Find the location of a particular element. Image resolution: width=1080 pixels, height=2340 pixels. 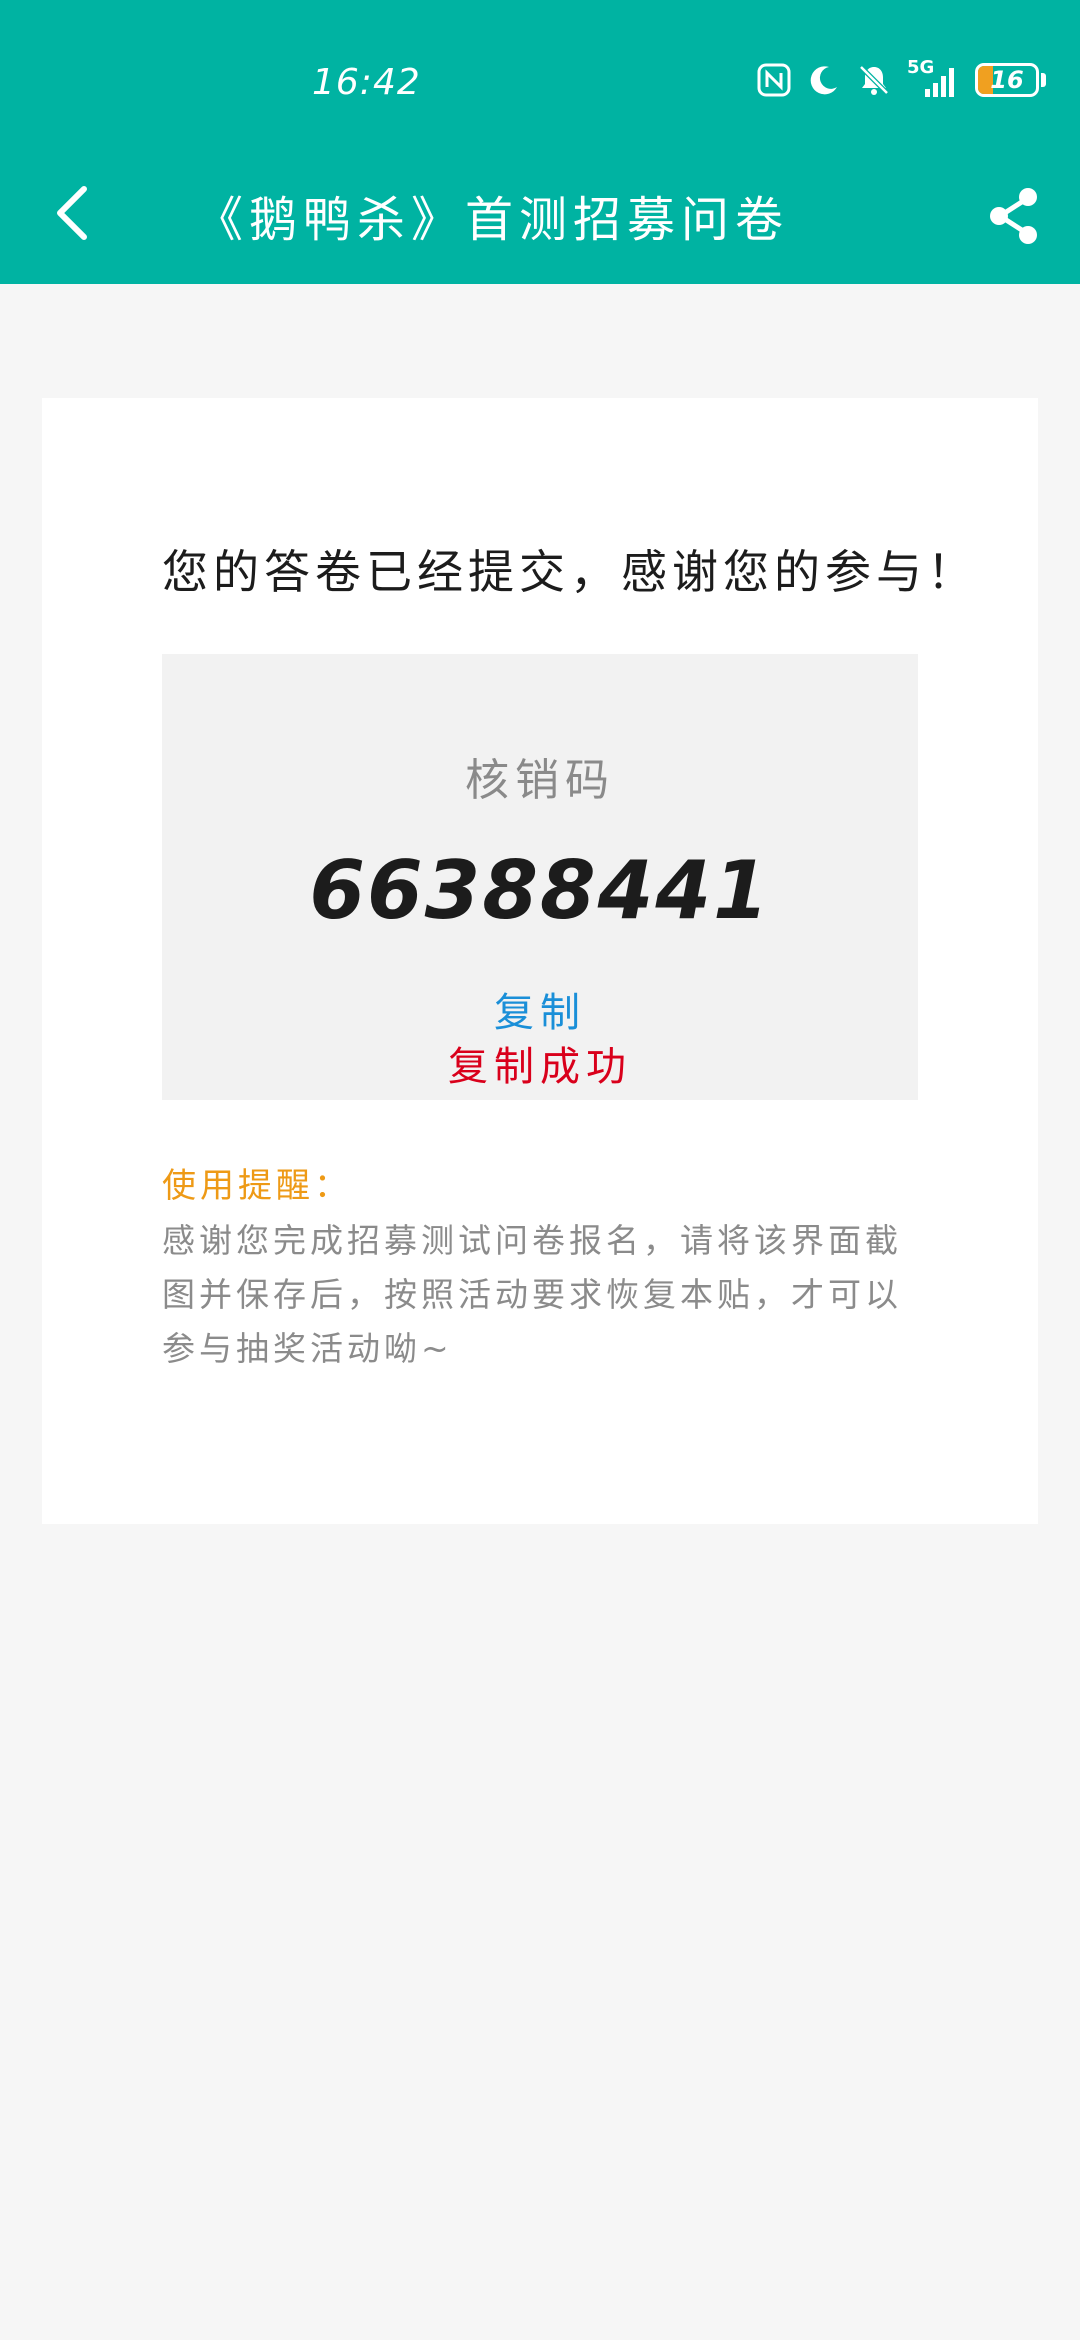

battery-level: 16 is located at coordinates (1007, 80).